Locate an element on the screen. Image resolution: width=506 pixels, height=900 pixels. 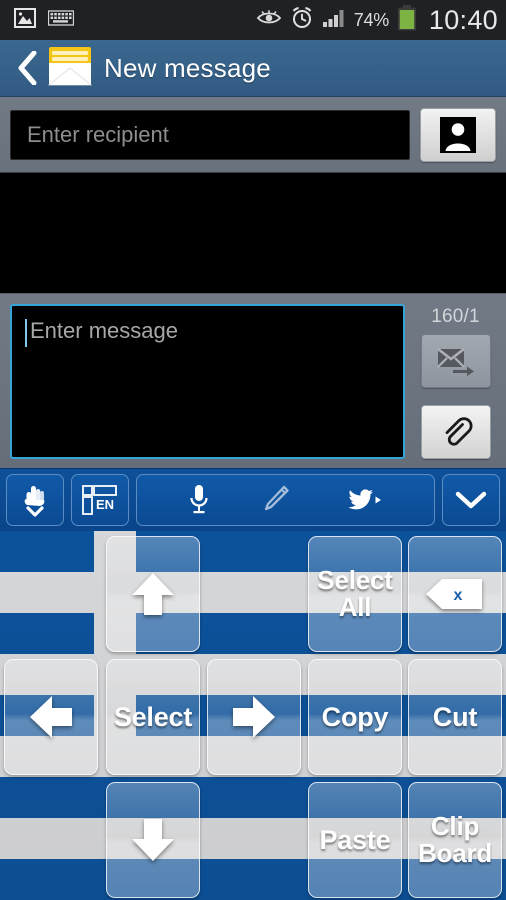
contacts-icon is located at coordinates (458, 134).